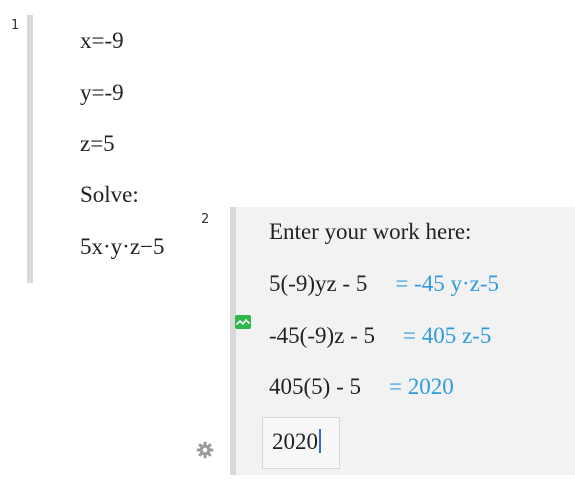  Describe the element at coordinates (109, 194) in the screenshot. I see `solve-label: Solve:` at that location.